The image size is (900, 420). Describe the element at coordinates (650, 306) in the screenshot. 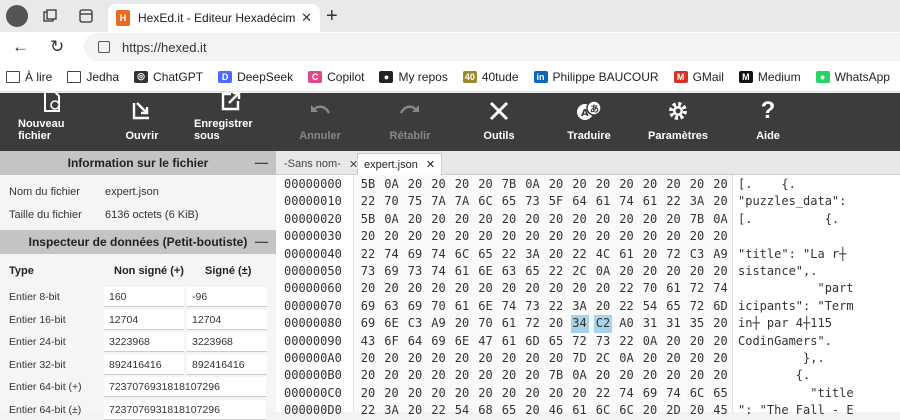

I see `hex-byte-cell: 54` at that location.